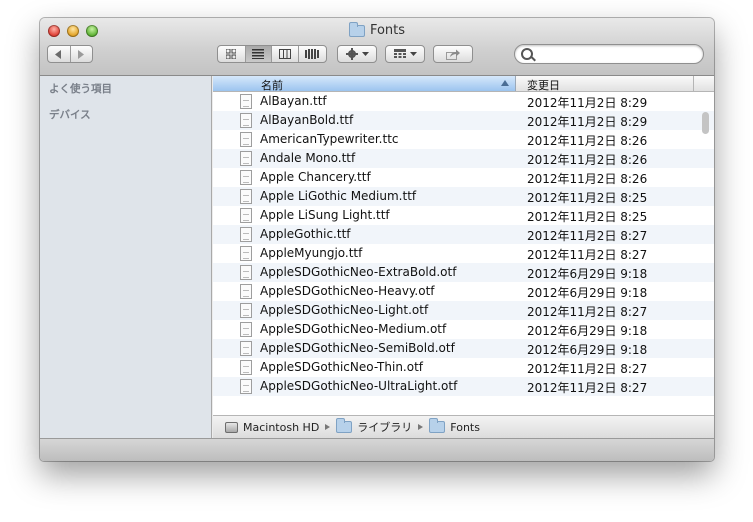 The image size is (753, 522). What do you see at coordinates (325, 215) in the screenshot?
I see `file-name: Apple LiSung Light.ttf` at bounding box center [325, 215].